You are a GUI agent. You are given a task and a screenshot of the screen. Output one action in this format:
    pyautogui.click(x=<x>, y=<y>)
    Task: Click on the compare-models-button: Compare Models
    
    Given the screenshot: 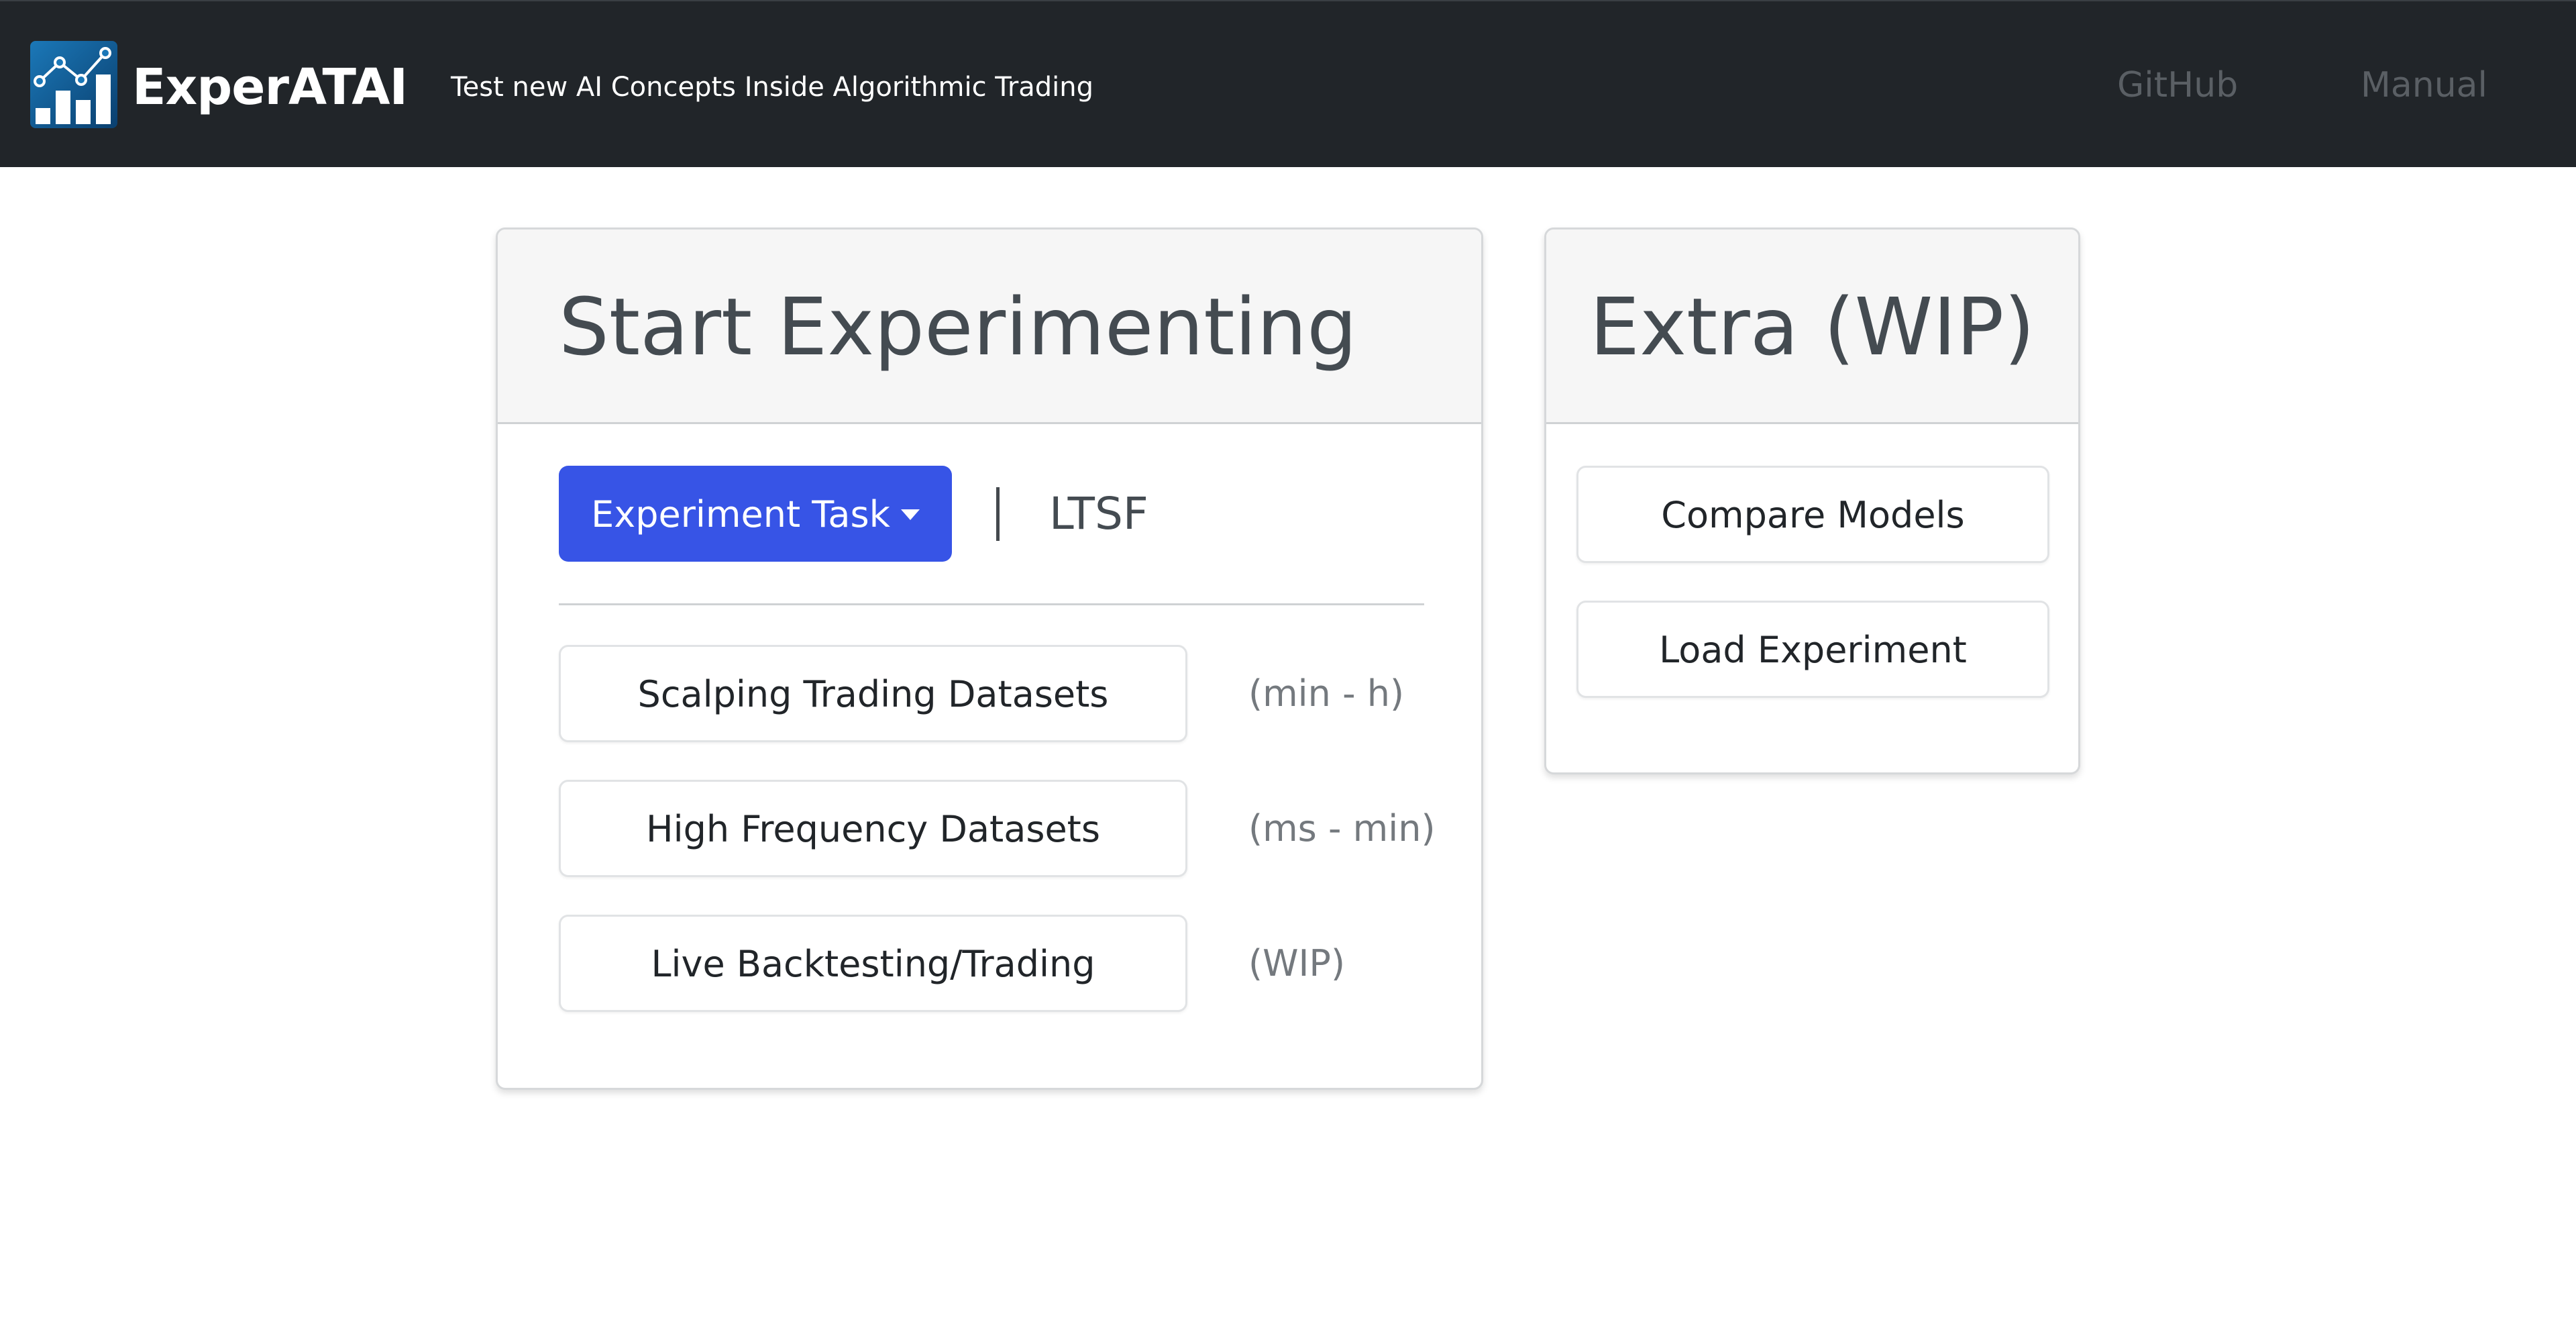 What is the action you would take?
    pyautogui.click(x=1812, y=514)
    